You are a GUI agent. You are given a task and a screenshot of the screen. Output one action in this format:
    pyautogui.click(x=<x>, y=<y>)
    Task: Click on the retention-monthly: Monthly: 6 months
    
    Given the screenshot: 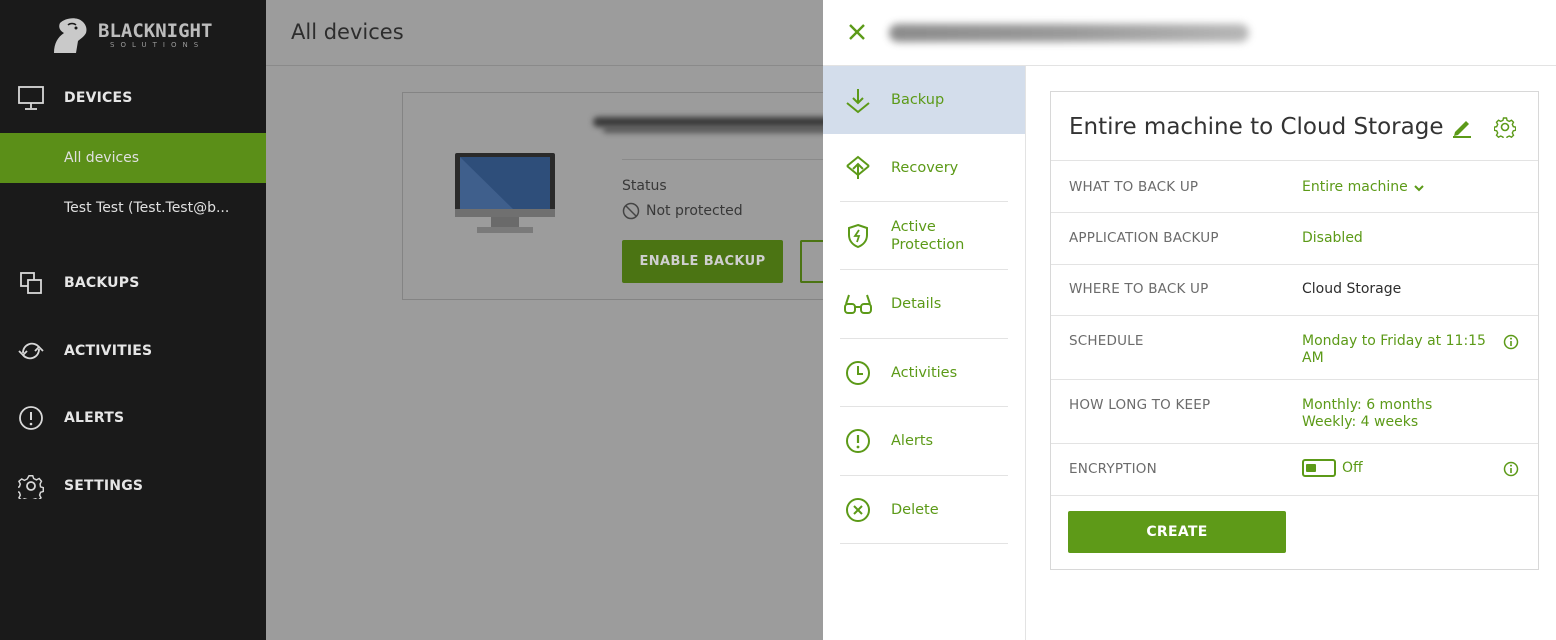 What is the action you would take?
    pyautogui.click(x=1367, y=405)
    